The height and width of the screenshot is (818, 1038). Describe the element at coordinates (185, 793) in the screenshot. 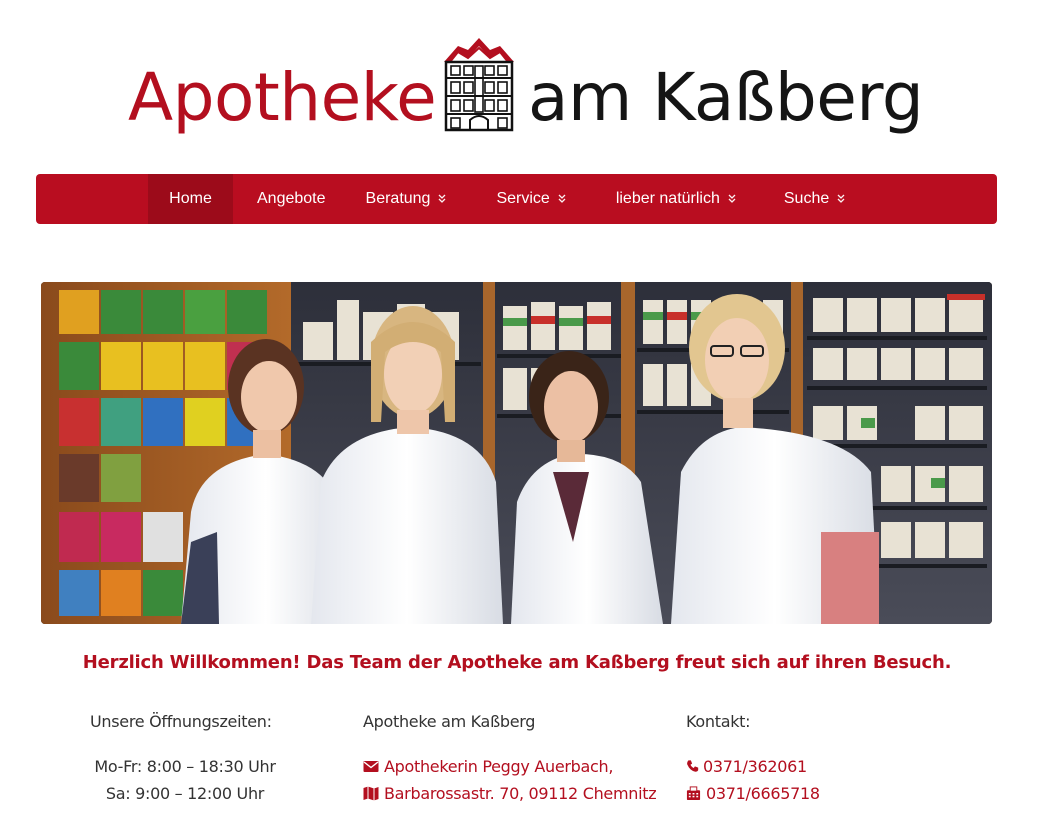

I see `hours-saturday: Sa: 9:00 – 12:00 Uhr` at that location.